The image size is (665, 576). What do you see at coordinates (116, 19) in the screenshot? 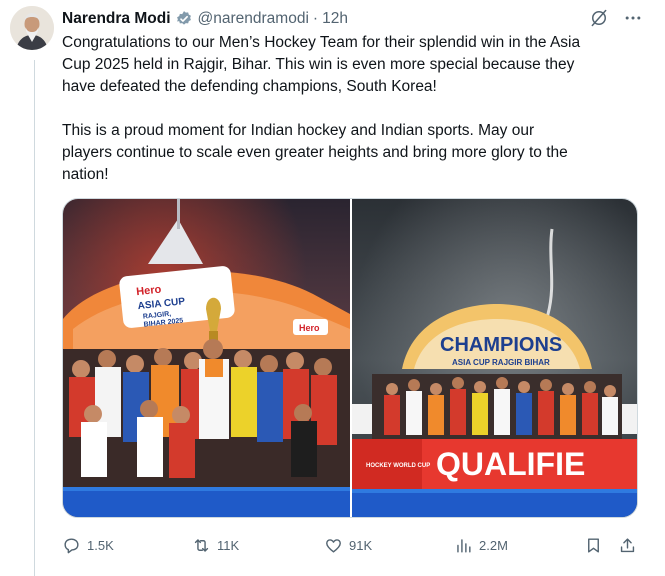
I see `author-name: Narendra Modi` at bounding box center [116, 19].